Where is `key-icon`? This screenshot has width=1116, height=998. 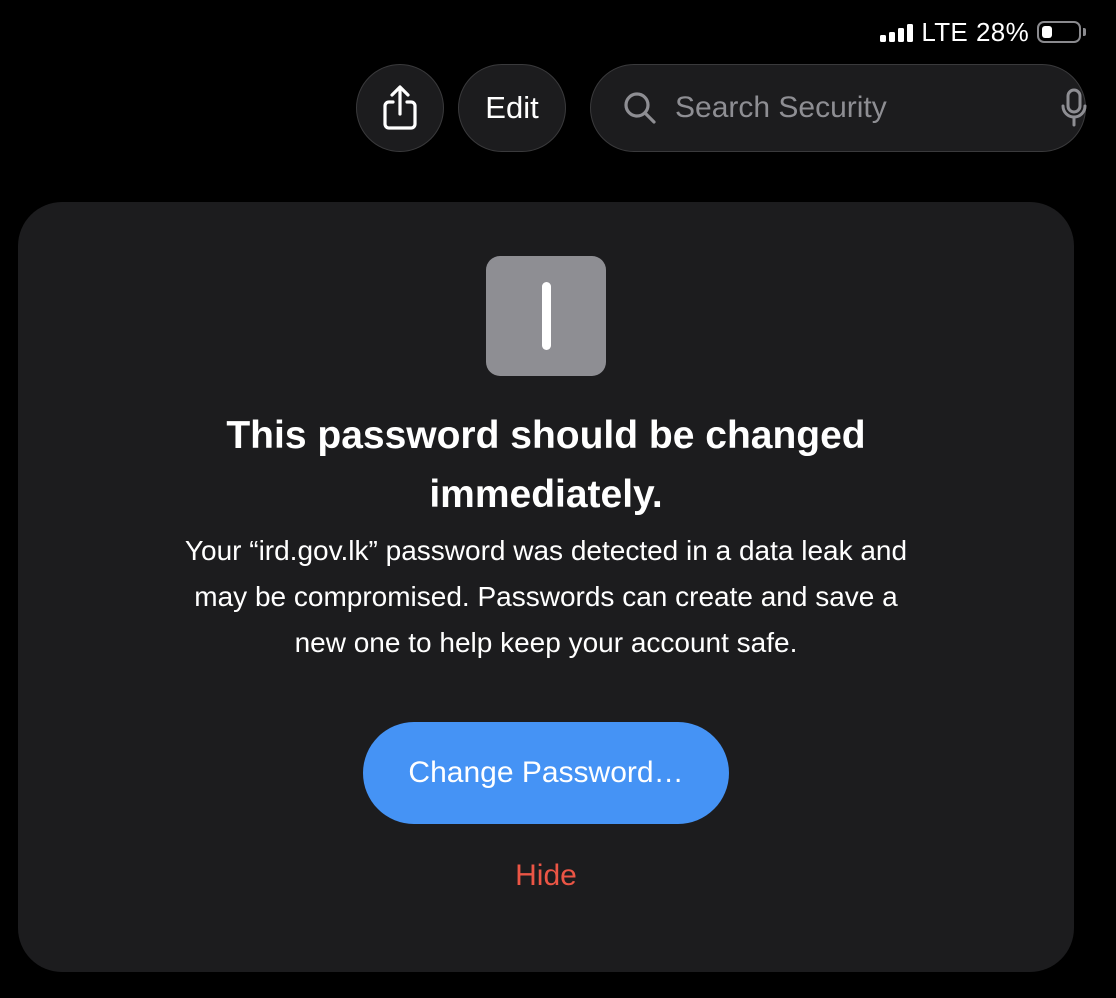
key-icon is located at coordinates (546, 316).